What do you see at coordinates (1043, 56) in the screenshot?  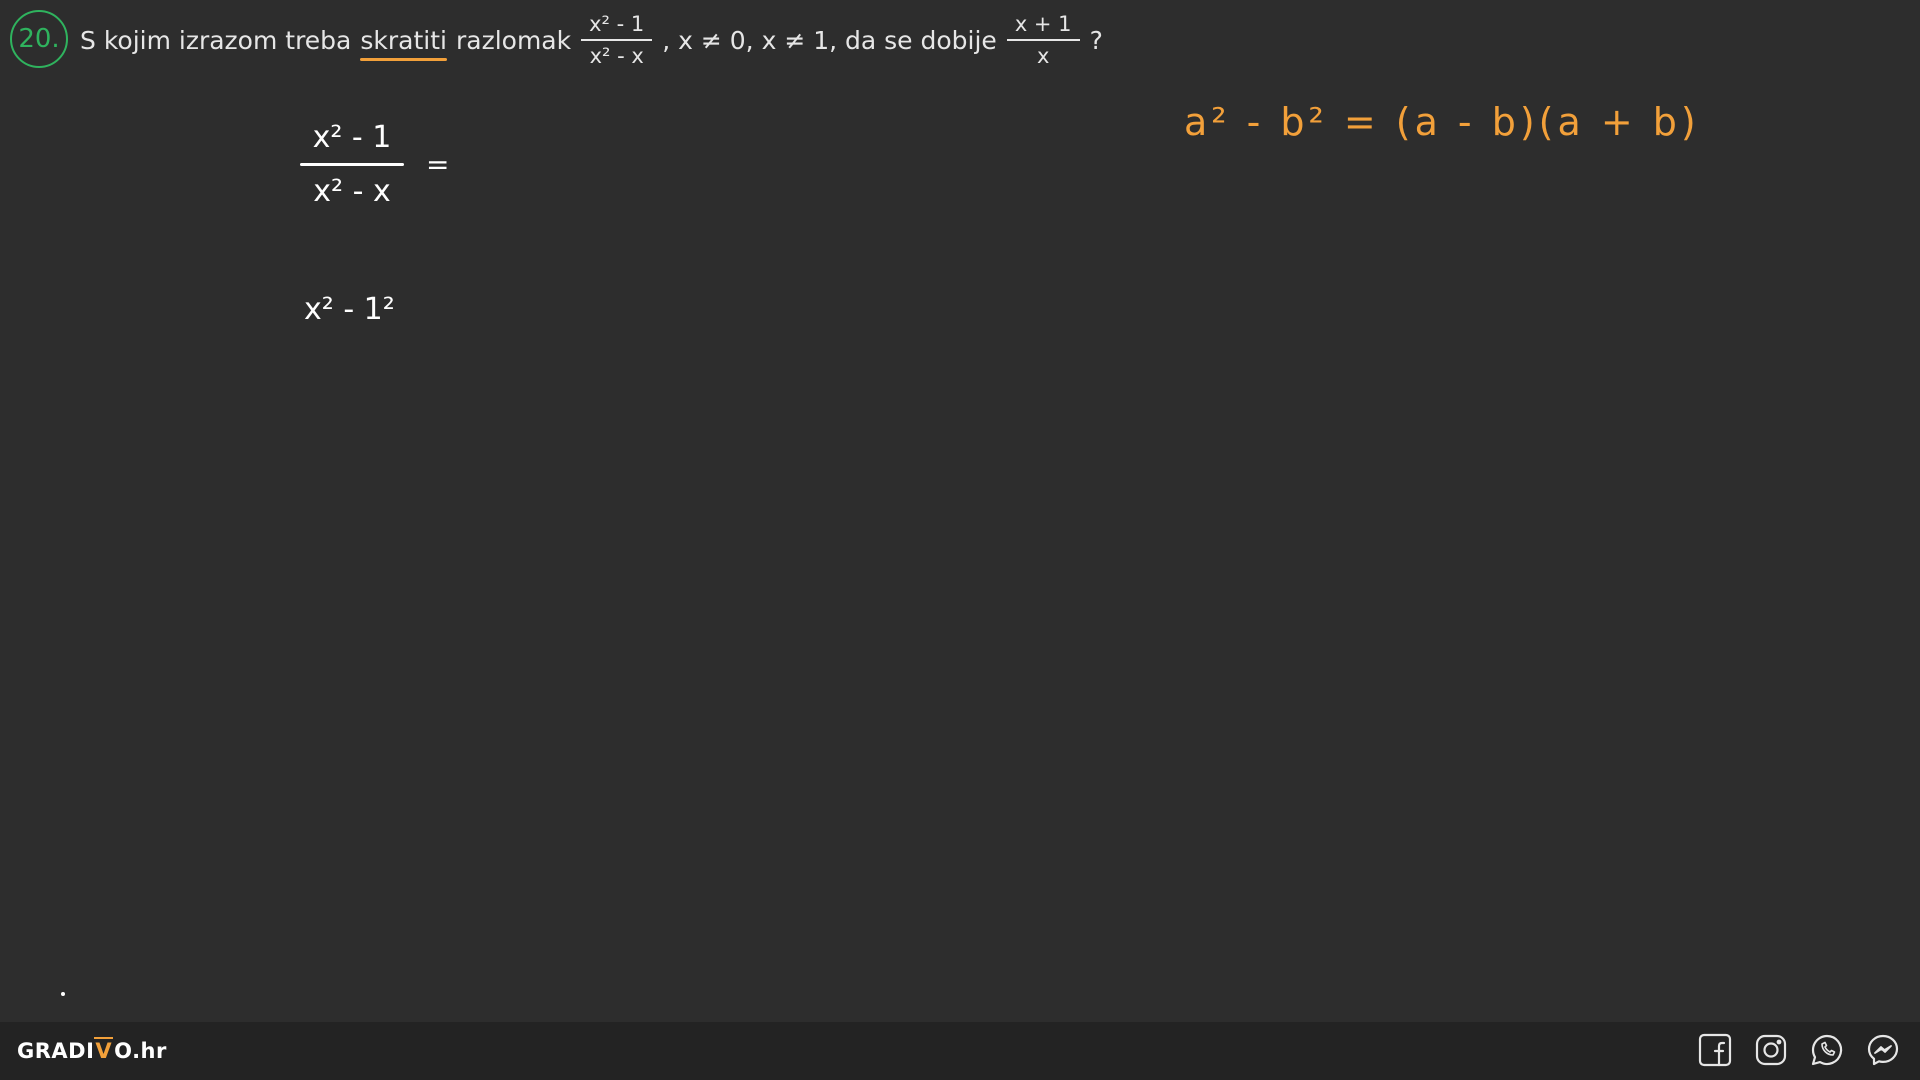 I see `target-fraction-denominator: x` at bounding box center [1043, 56].